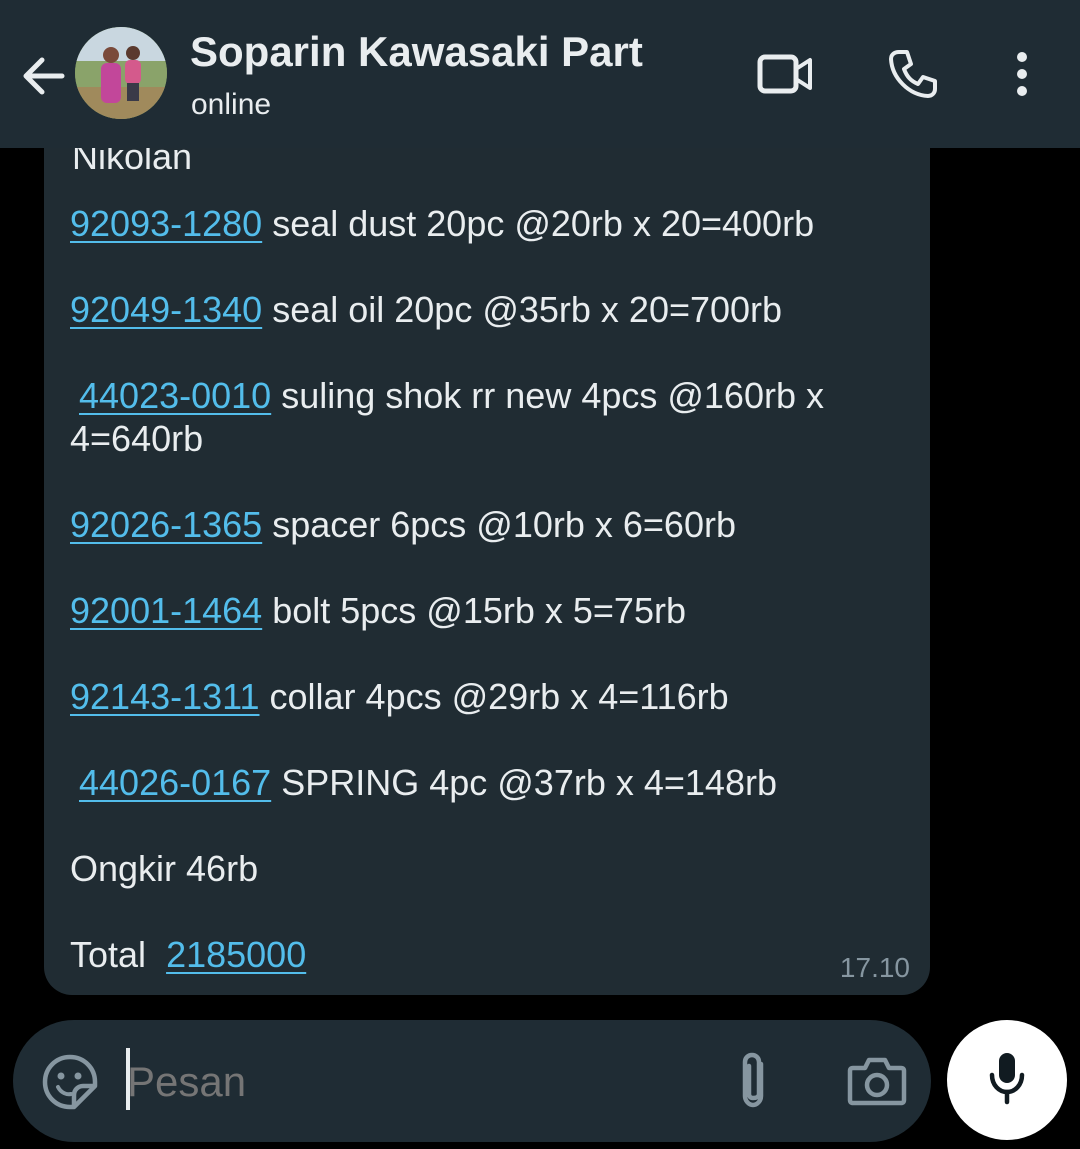  What do you see at coordinates (165, 696) in the screenshot?
I see `part-number-link: 92143-1311` at bounding box center [165, 696].